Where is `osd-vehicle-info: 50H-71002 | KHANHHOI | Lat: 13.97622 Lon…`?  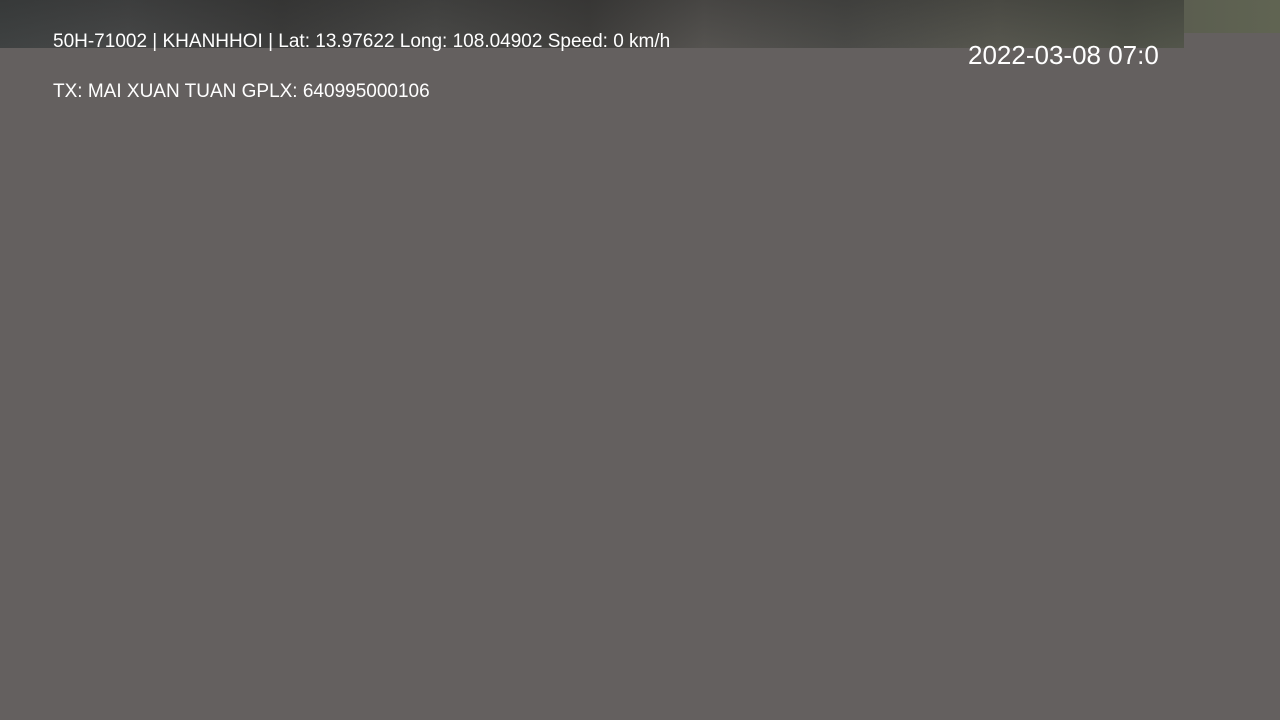
osd-vehicle-info: 50H-71002 | KHANHHOI | Lat: 13.97622 Lon… is located at coordinates (362, 41).